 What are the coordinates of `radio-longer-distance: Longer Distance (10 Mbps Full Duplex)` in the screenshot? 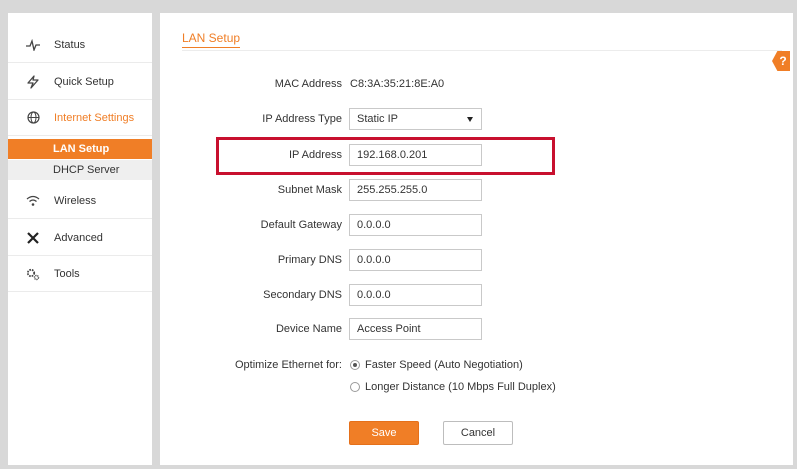 It's located at (453, 387).